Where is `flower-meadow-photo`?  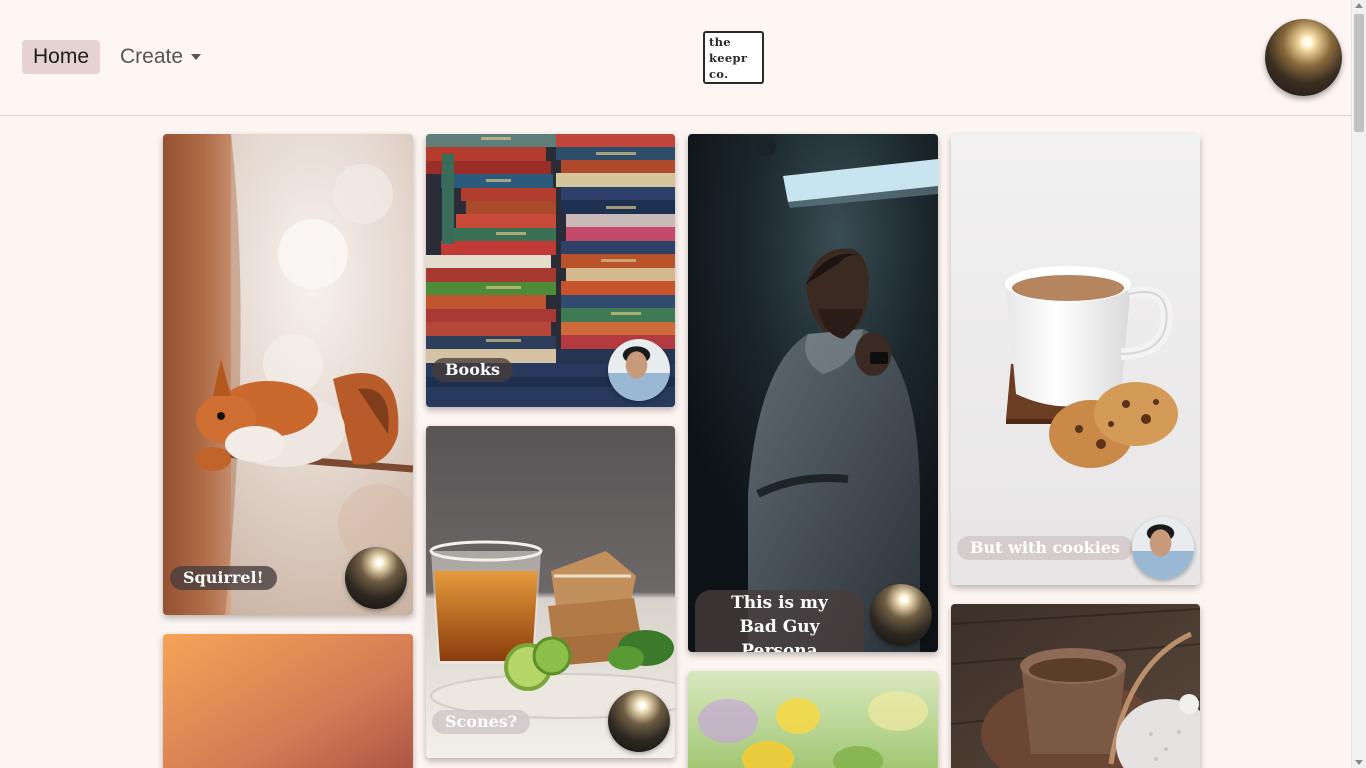 flower-meadow-photo is located at coordinates (813, 719).